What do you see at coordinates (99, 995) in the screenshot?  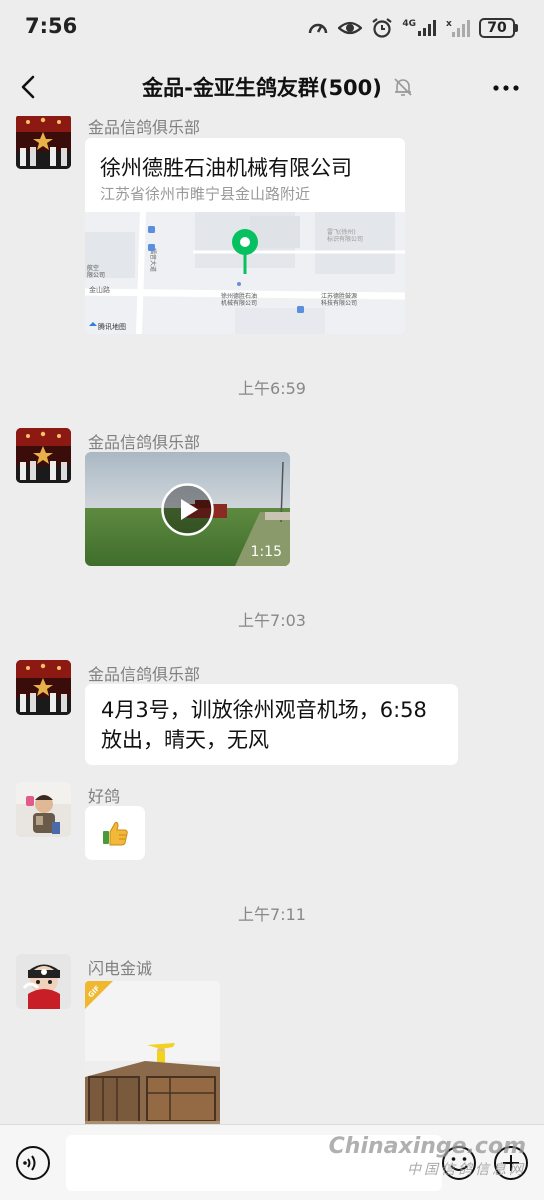 I see `gif-badge: GIF` at bounding box center [99, 995].